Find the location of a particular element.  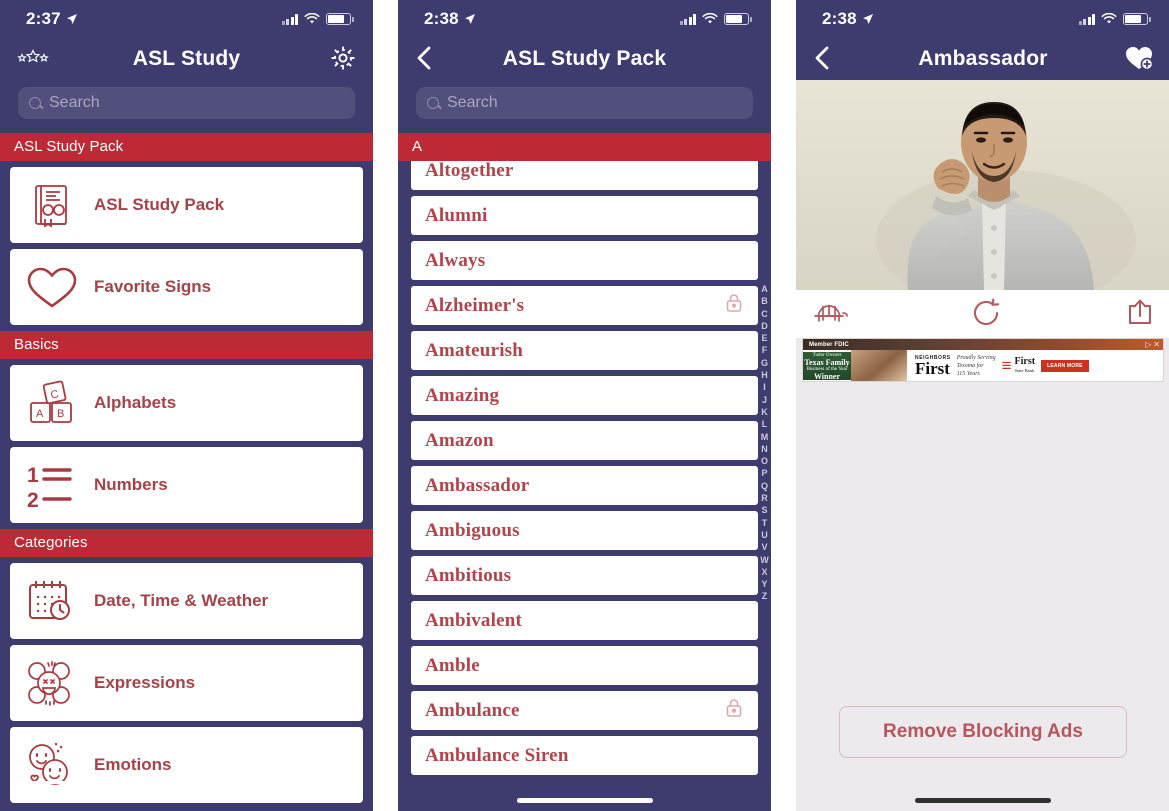

menu-item-favorite-signs: Favorite Signs is located at coordinates (186, 287).